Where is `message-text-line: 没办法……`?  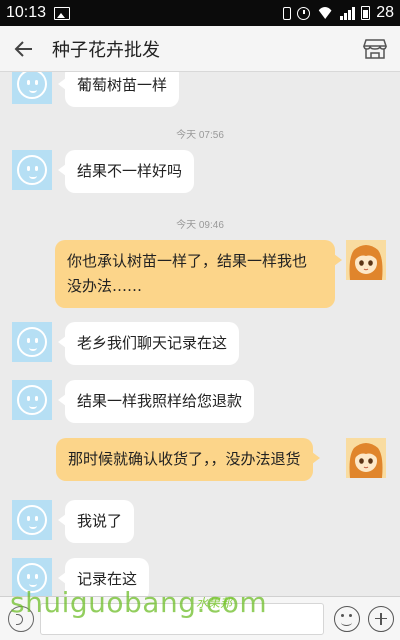
message-text-line: 没办法…… is located at coordinates (105, 286).